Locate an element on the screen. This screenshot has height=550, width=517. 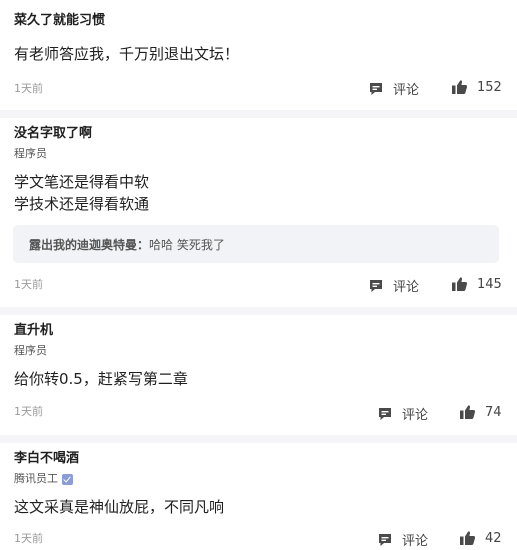
verified-badge-icon is located at coordinates (67, 479).